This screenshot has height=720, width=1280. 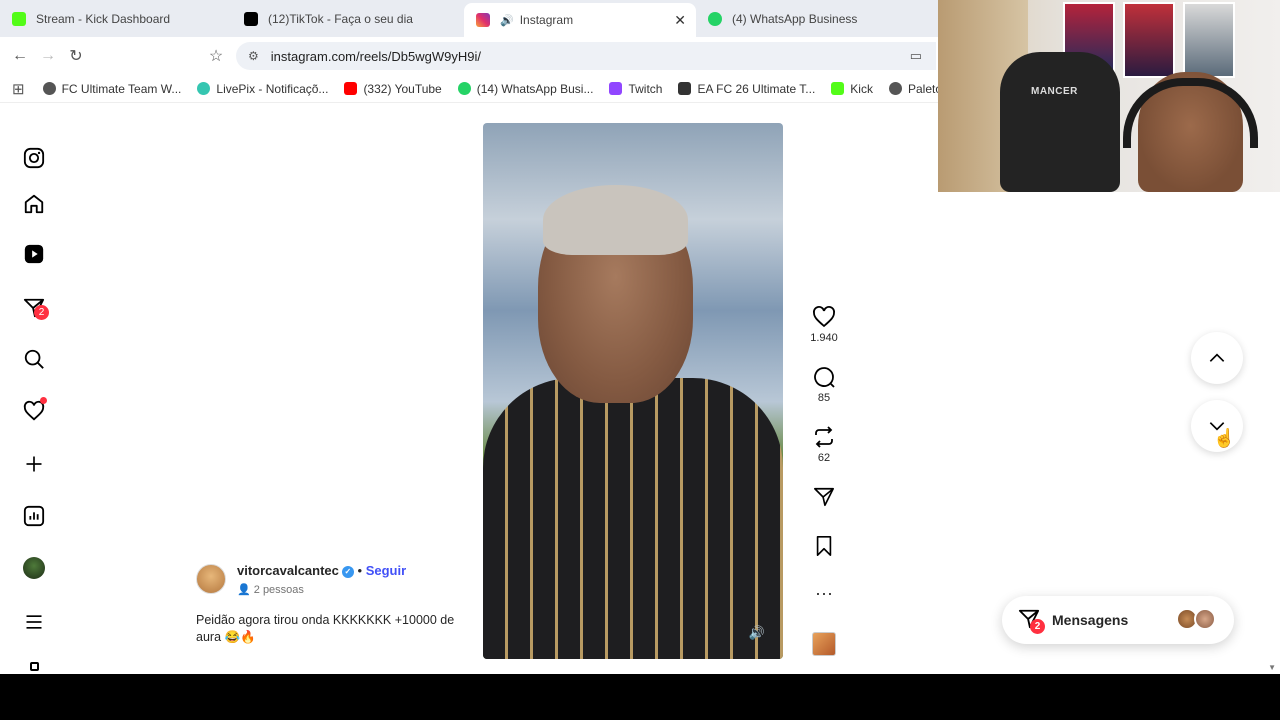 I want to click on livepix-icon, so click(x=204, y=88).